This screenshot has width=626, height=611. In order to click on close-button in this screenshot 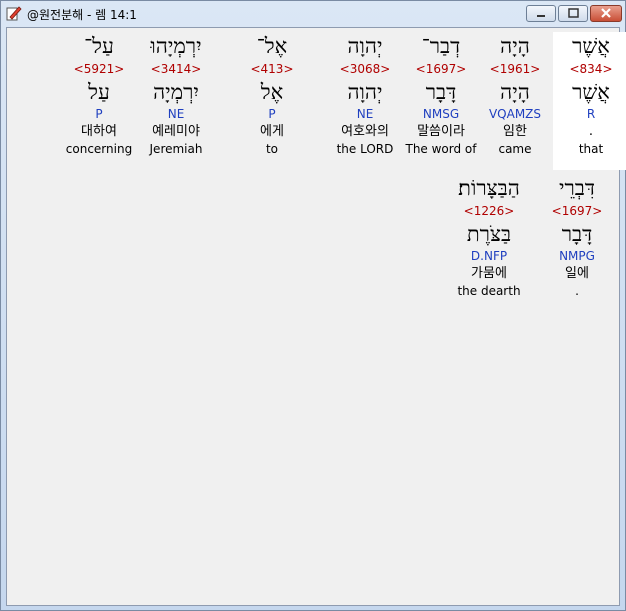, I will do `click(606, 13)`.